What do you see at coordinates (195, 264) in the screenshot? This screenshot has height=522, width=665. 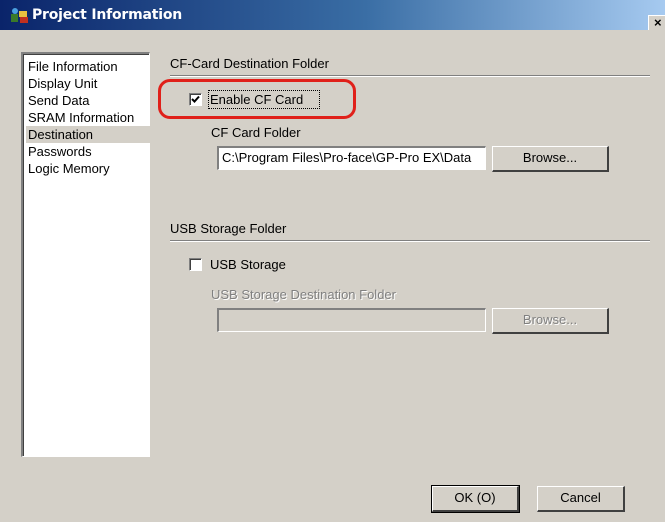 I see `usb-storage-checkbox` at bounding box center [195, 264].